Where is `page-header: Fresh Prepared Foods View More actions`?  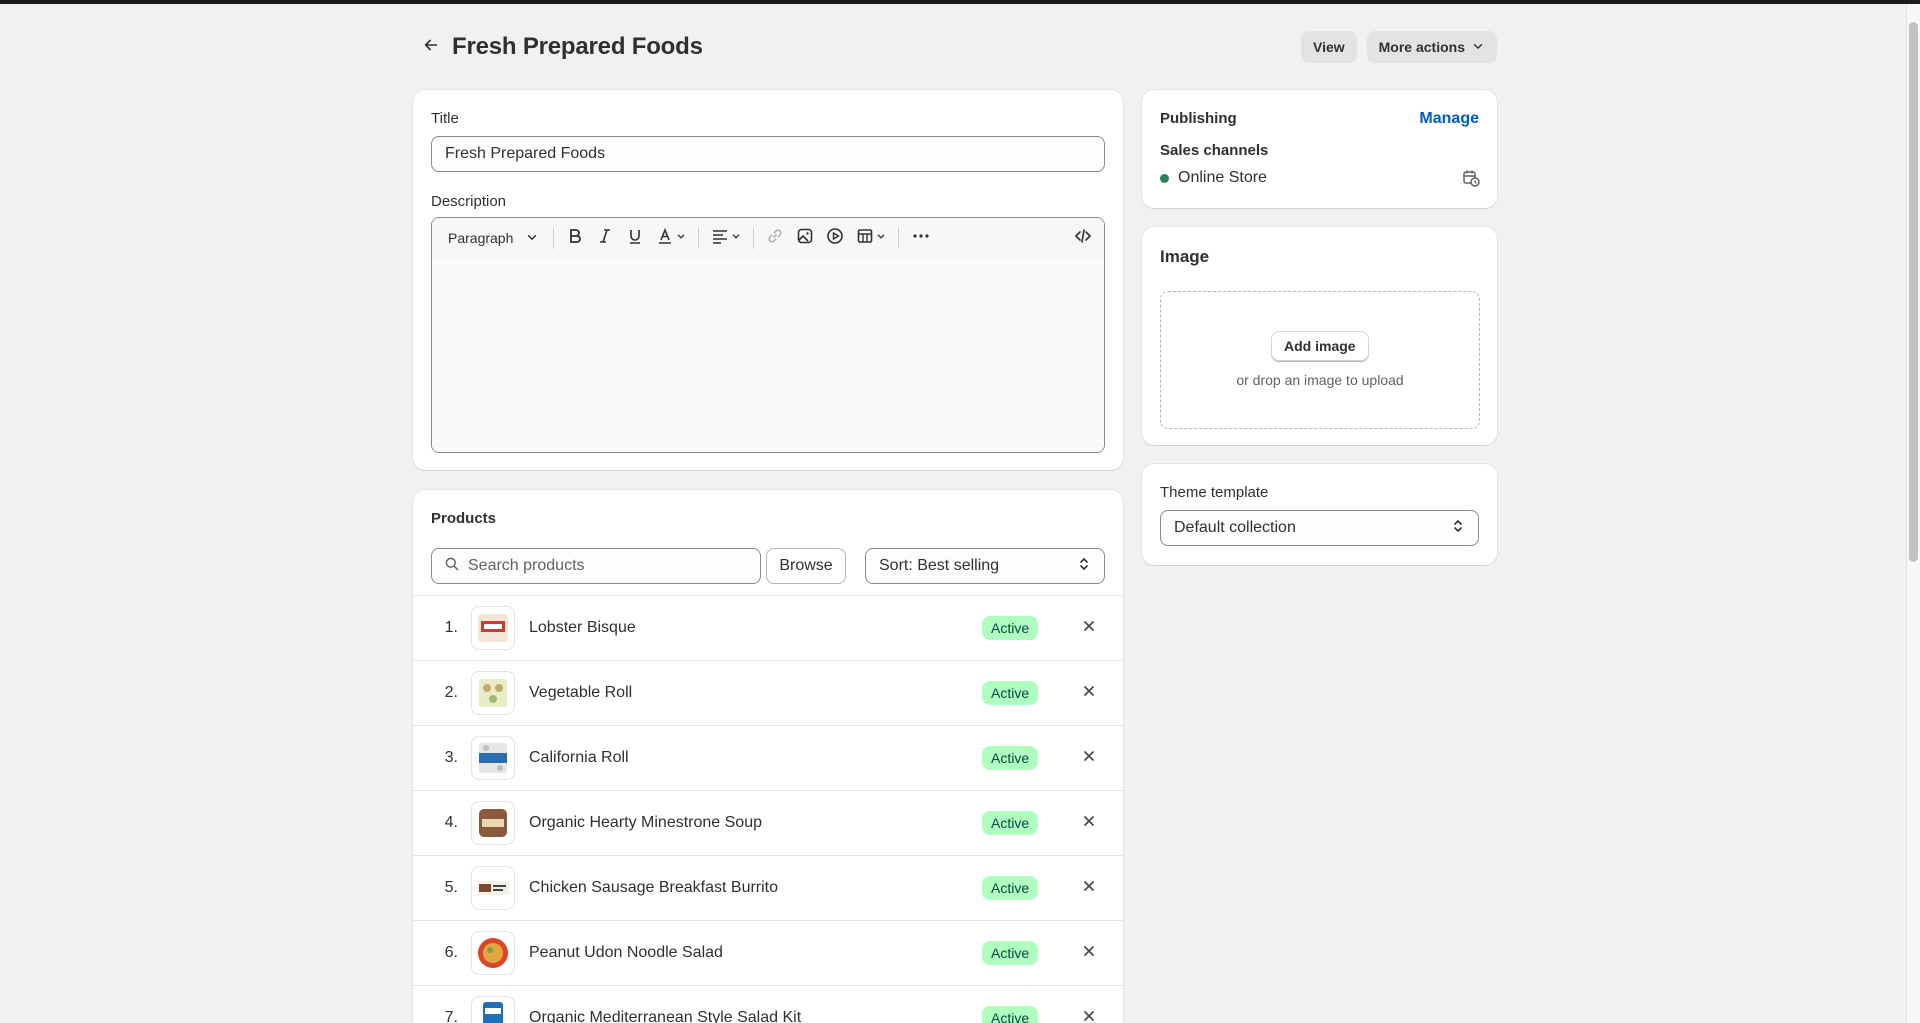
page-header: Fresh Prepared Foods View More actions is located at coordinates (955, 47).